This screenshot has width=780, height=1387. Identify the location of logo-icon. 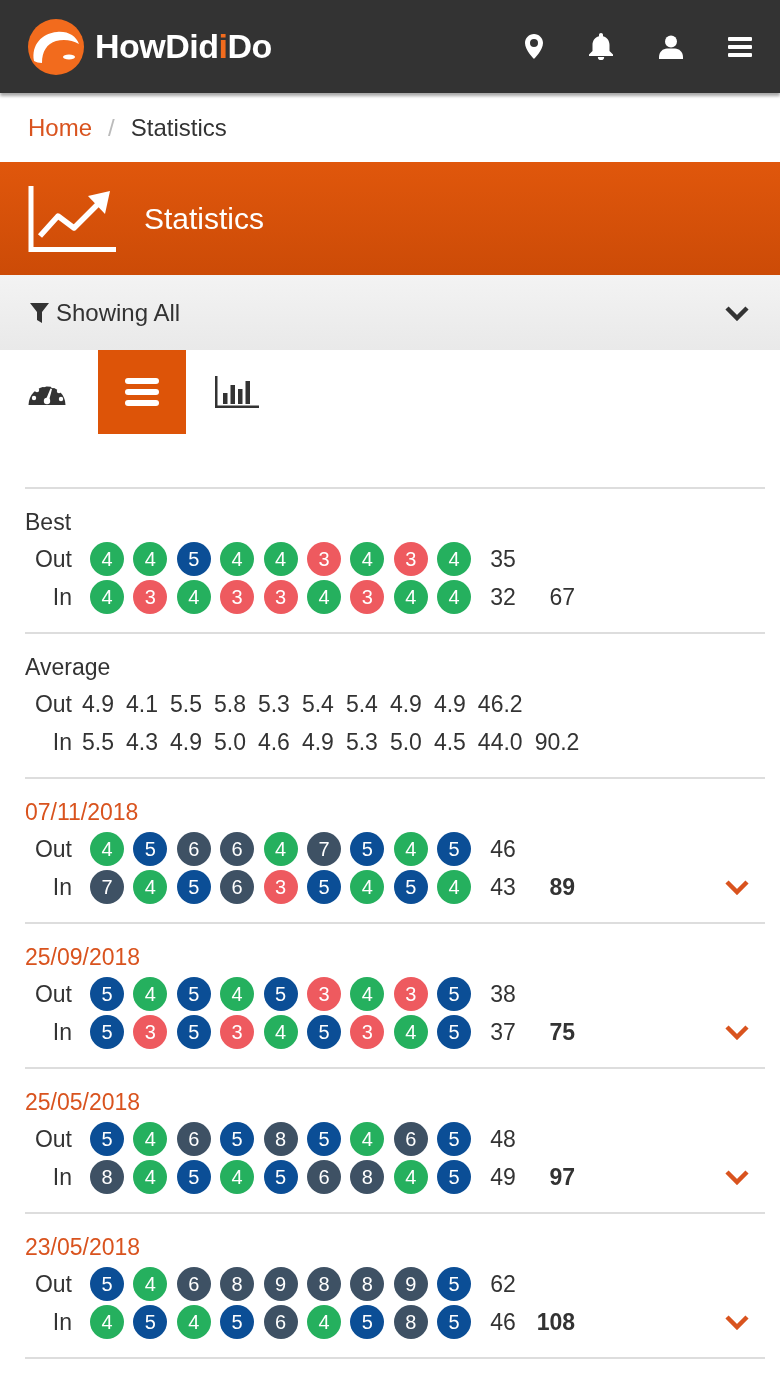
(56, 46).